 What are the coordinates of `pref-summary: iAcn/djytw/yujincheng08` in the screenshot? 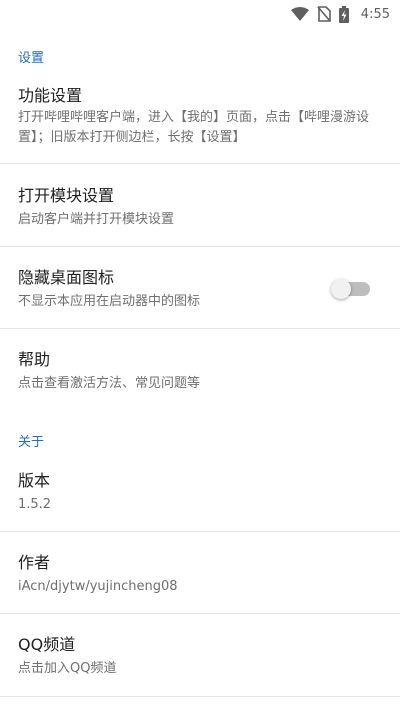 It's located at (98, 586).